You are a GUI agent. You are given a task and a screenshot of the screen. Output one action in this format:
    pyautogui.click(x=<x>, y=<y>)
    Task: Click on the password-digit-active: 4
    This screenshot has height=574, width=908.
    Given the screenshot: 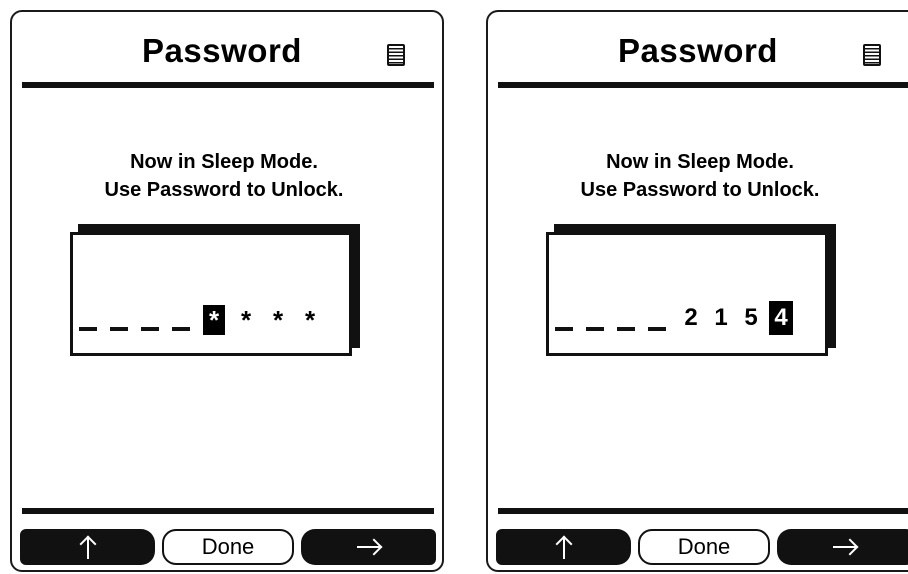 What is the action you would take?
    pyautogui.click(x=781, y=318)
    